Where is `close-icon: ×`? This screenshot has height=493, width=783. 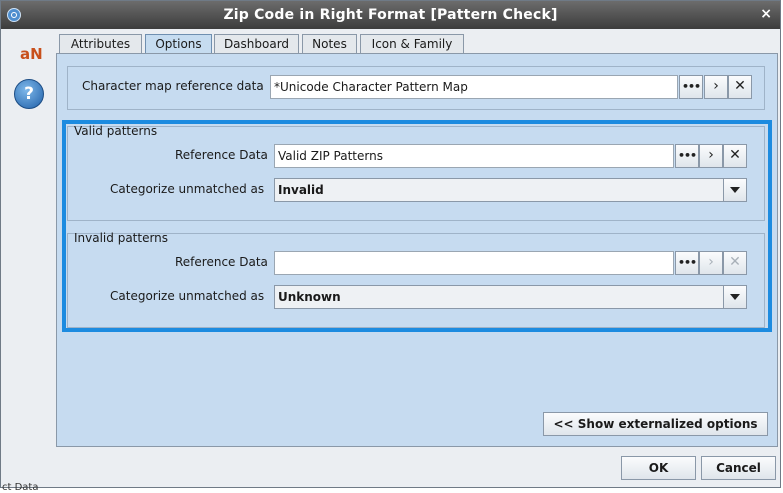
close-icon: × is located at coordinates (766, 14).